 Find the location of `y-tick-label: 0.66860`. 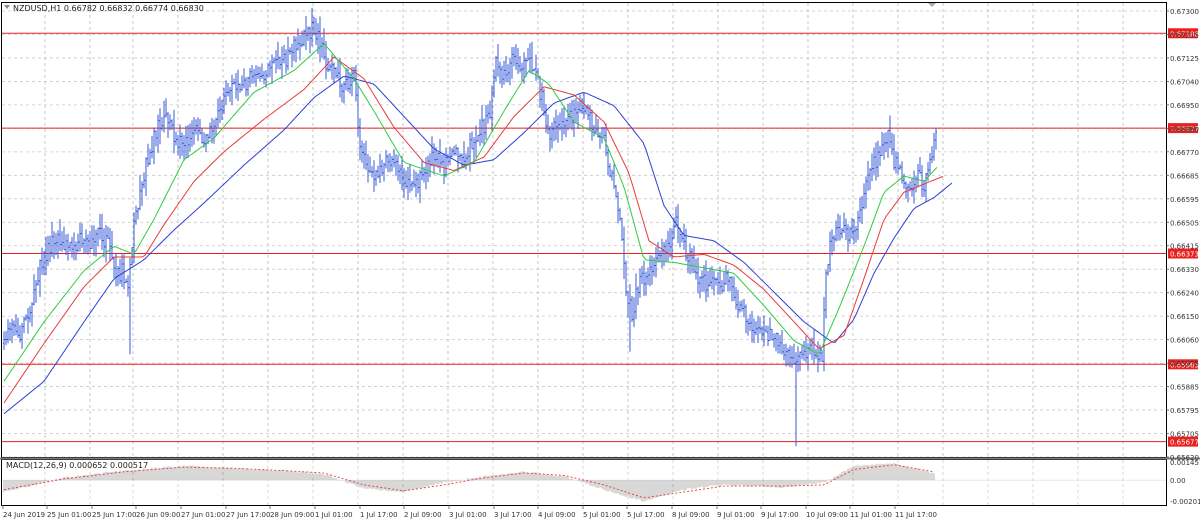

y-tick-label: 0.66860 is located at coordinates (1184, 129).